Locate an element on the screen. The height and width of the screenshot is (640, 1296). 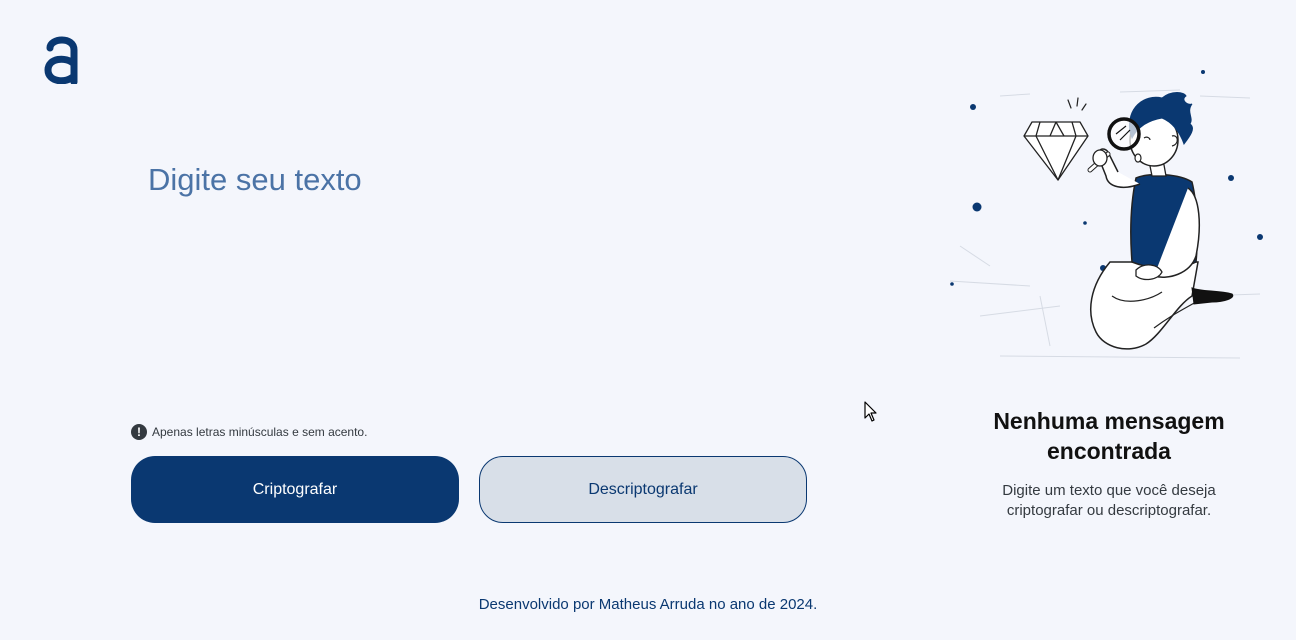
mouse-cursor-icon is located at coordinates (870, 411).